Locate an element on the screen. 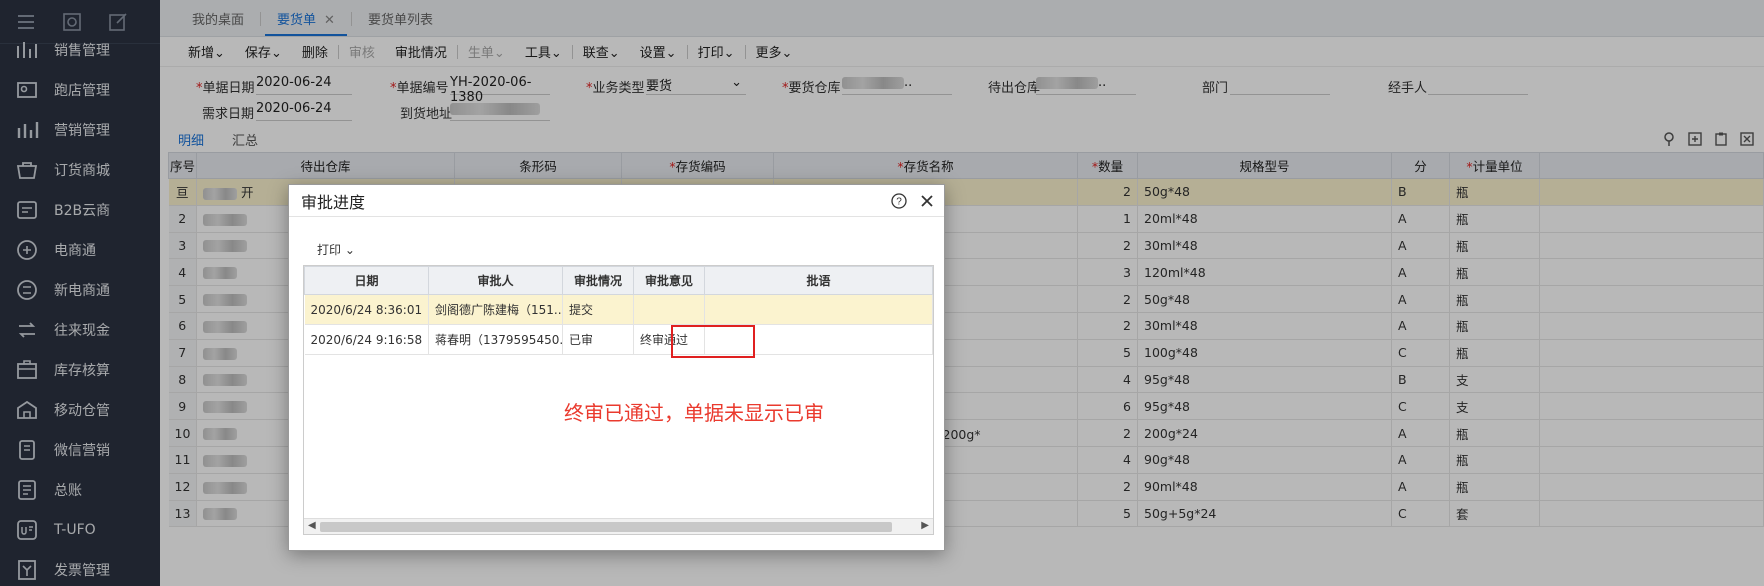 Image resolution: width=1764 pixels, height=586 pixels. scroll-thumb is located at coordinates (606, 527).